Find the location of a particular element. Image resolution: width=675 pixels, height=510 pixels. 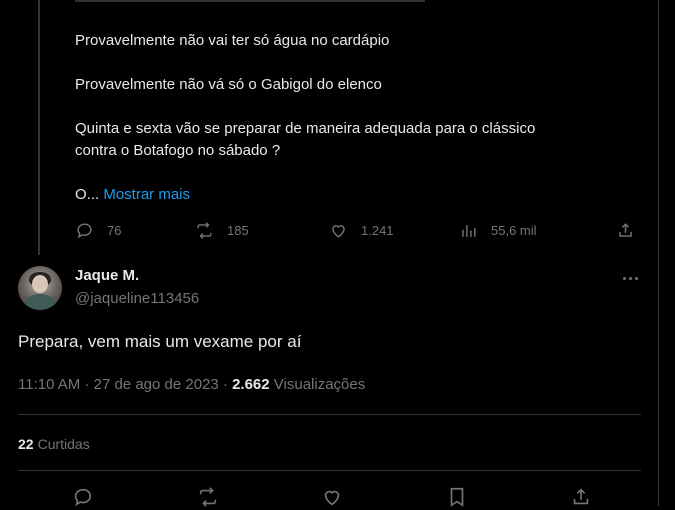

tweet-actions is located at coordinates (332, 498).